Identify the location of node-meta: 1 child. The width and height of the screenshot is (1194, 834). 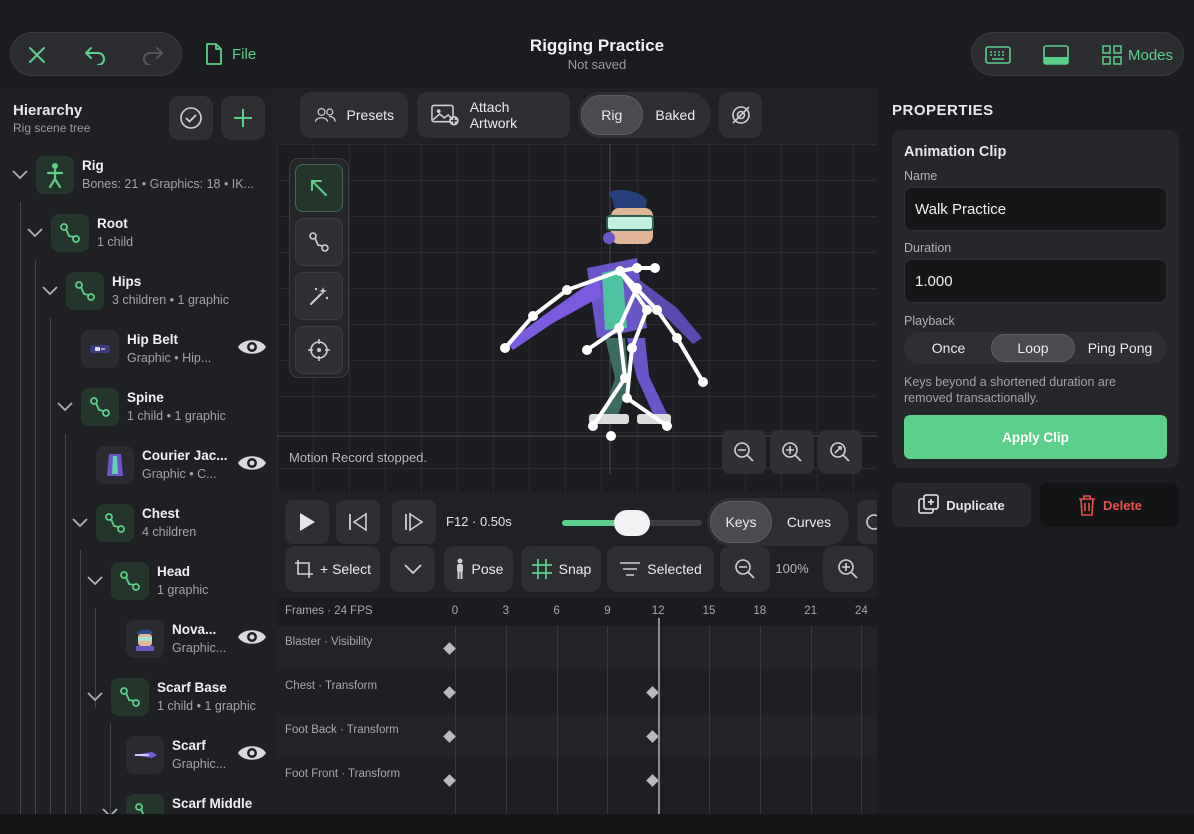
(115, 242).